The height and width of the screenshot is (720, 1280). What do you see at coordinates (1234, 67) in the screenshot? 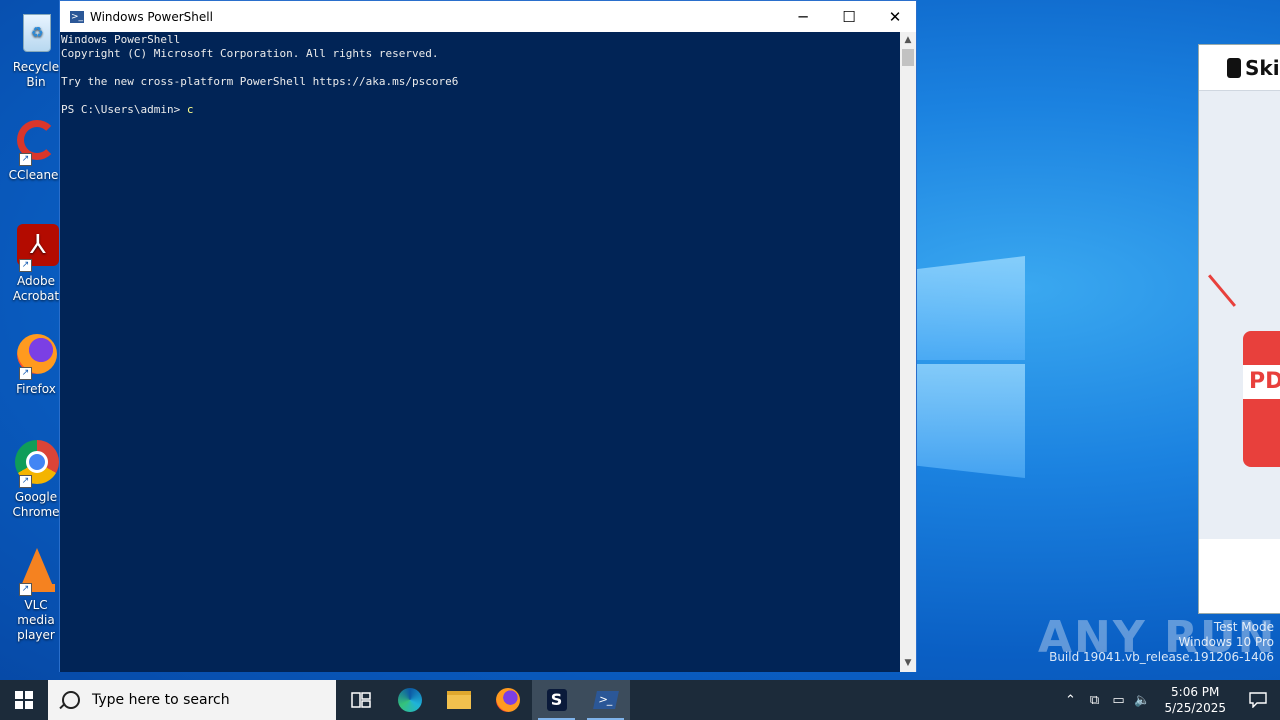
I see `app-logo-icon` at bounding box center [1234, 67].